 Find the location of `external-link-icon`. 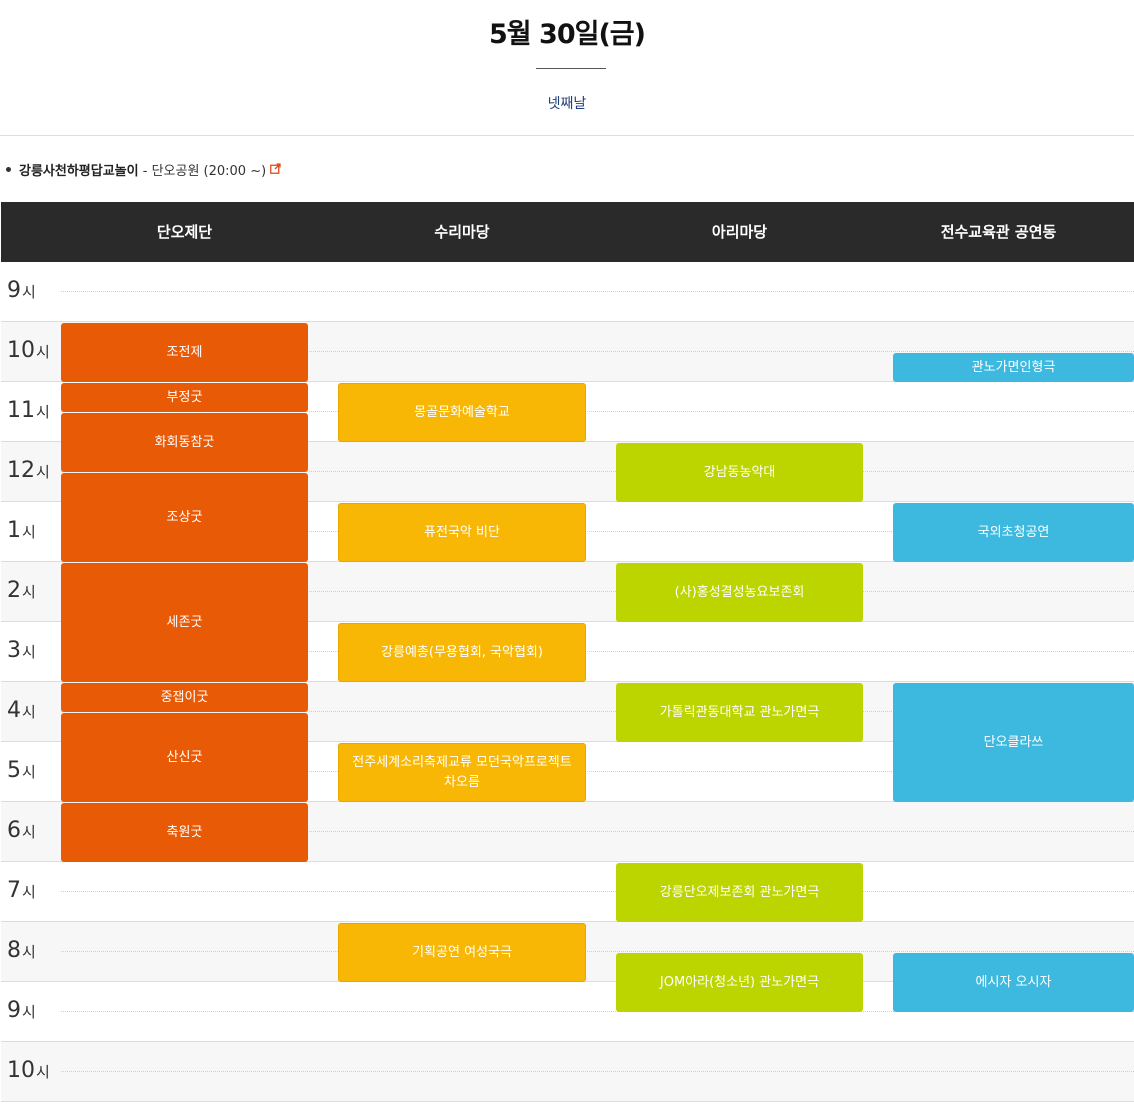

external-link-icon is located at coordinates (275, 170).